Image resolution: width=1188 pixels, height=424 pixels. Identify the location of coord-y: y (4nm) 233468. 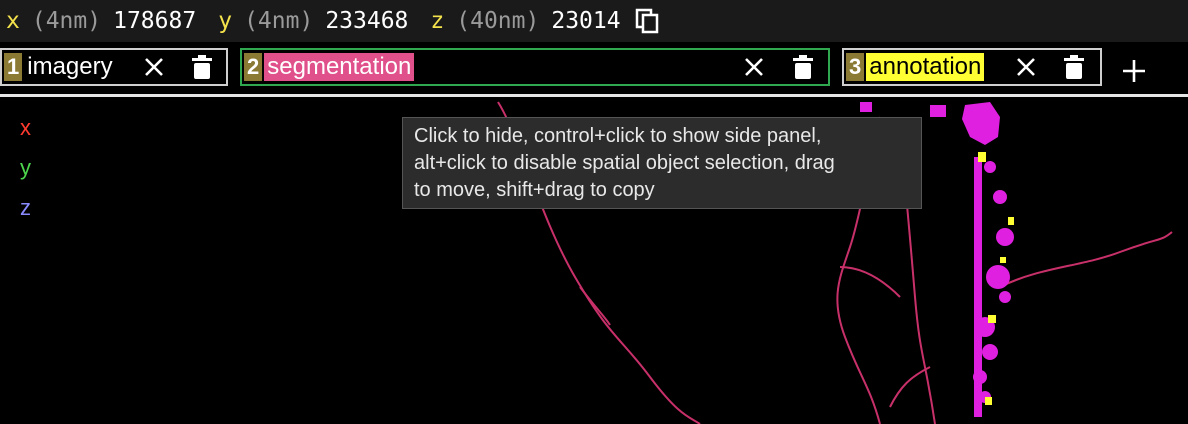
(313, 21).